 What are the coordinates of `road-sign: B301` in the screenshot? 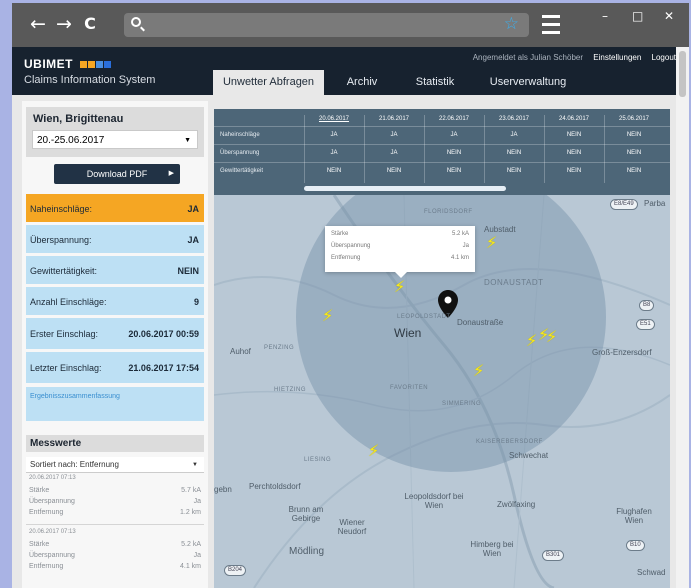 It's located at (553, 555).